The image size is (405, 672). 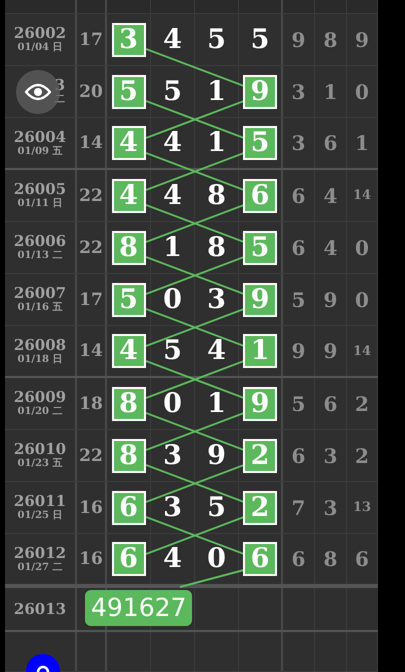 I want to click on draw-date: 01/27 二, so click(x=40, y=568).